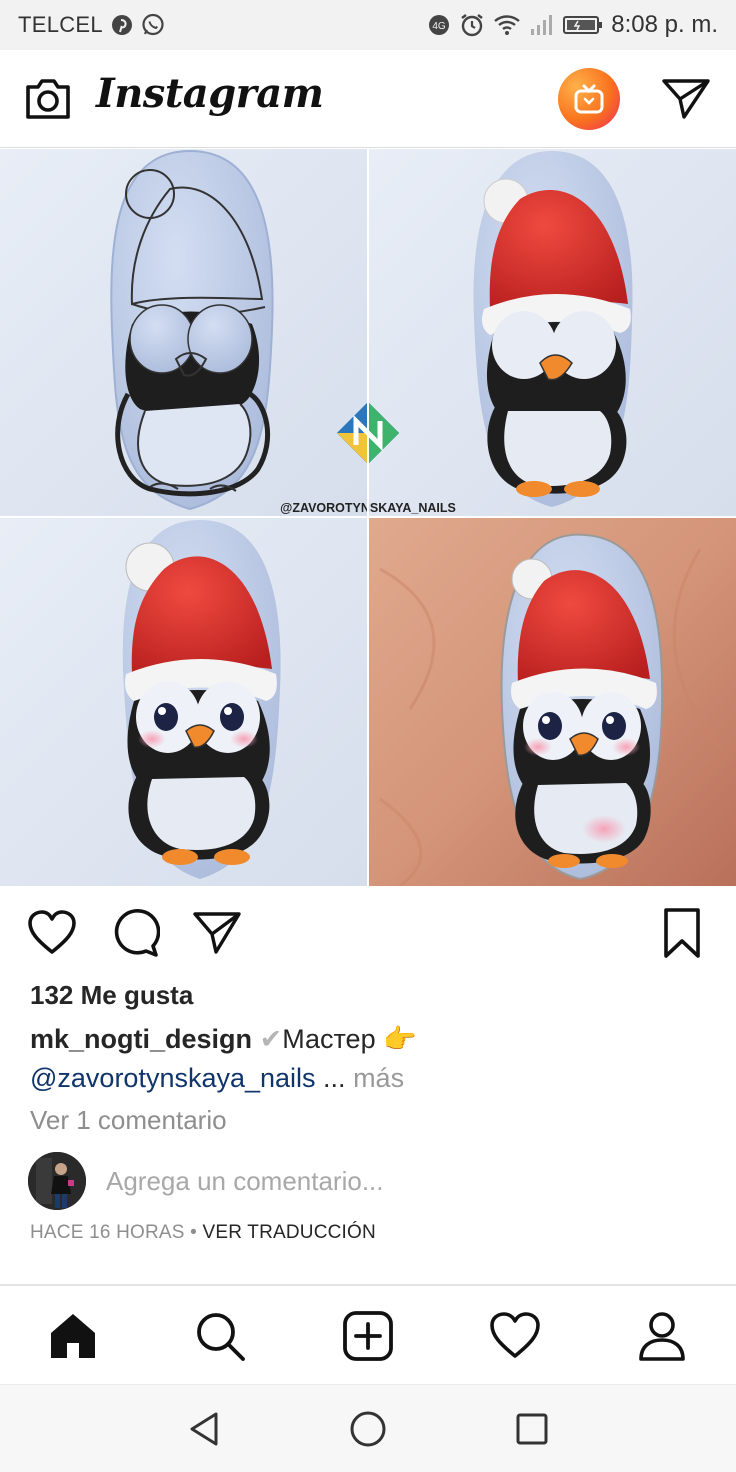 This screenshot has height=1472, width=736. What do you see at coordinates (111, 995) in the screenshot?
I see `like-count: 132 Me gusta` at bounding box center [111, 995].